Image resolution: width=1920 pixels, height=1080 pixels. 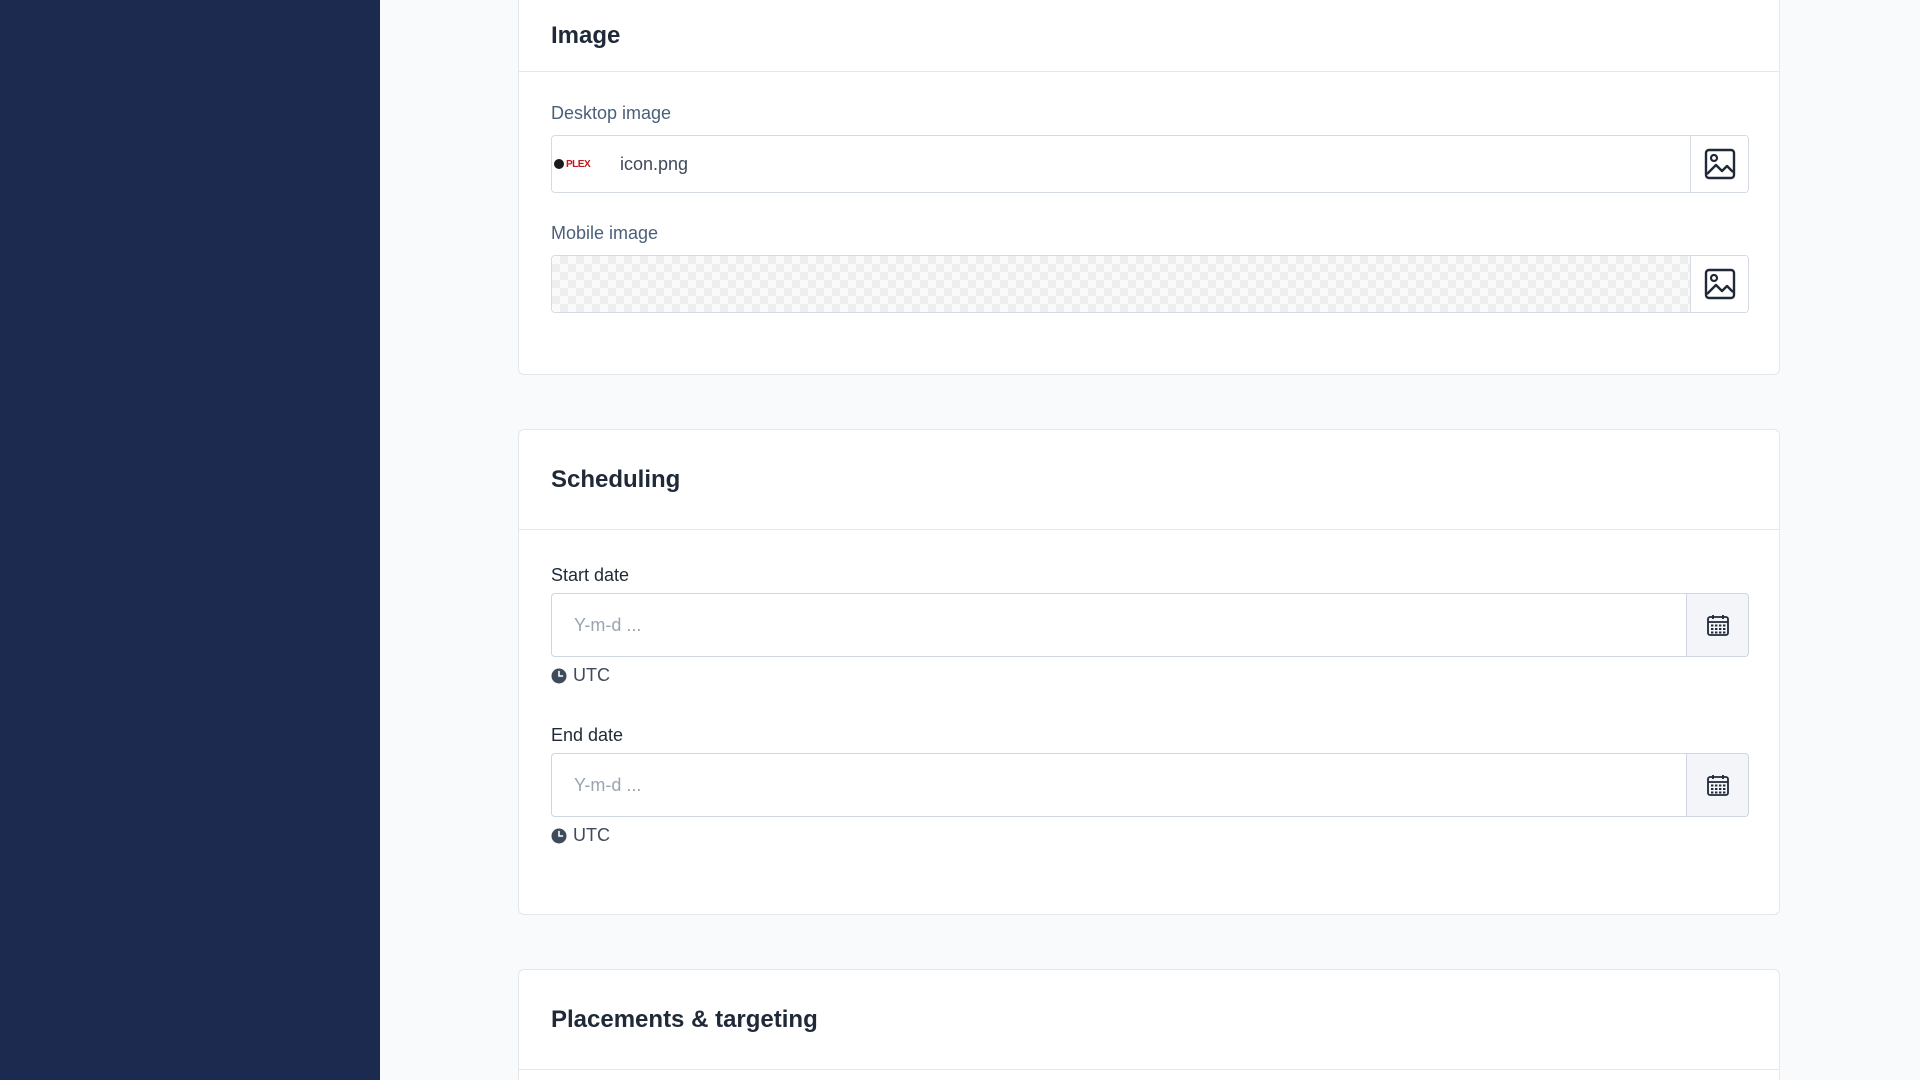 I want to click on desktop-image-preview: PLEX icon.png, so click(x=1121, y=164).